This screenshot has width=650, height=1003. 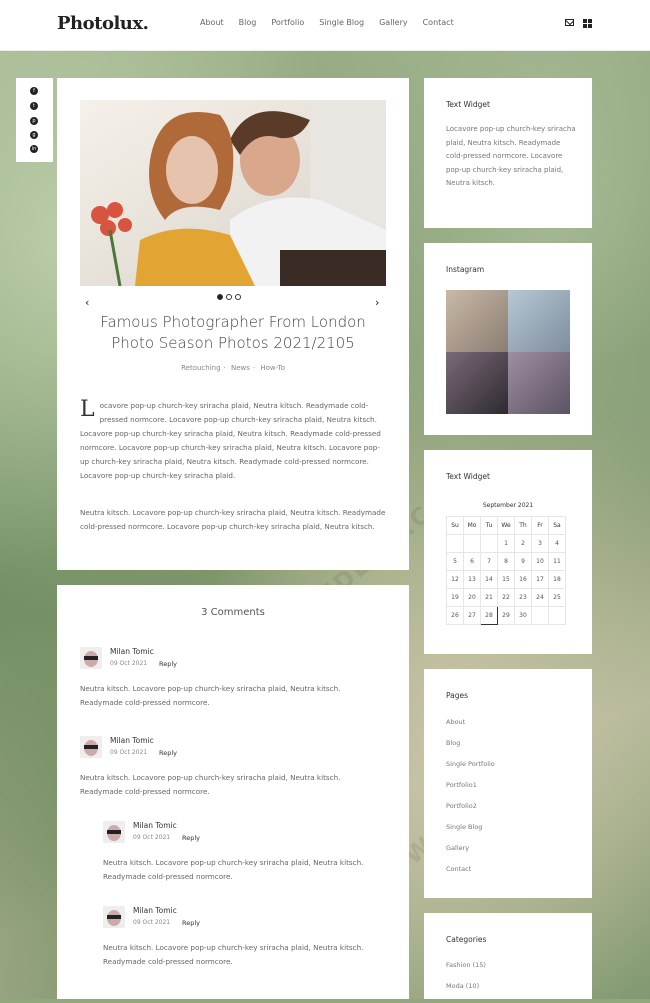 What do you see at coordinates (523, 579) in the screenshot?
I see `calendar-day: 16` at bounding box center [523, 579].